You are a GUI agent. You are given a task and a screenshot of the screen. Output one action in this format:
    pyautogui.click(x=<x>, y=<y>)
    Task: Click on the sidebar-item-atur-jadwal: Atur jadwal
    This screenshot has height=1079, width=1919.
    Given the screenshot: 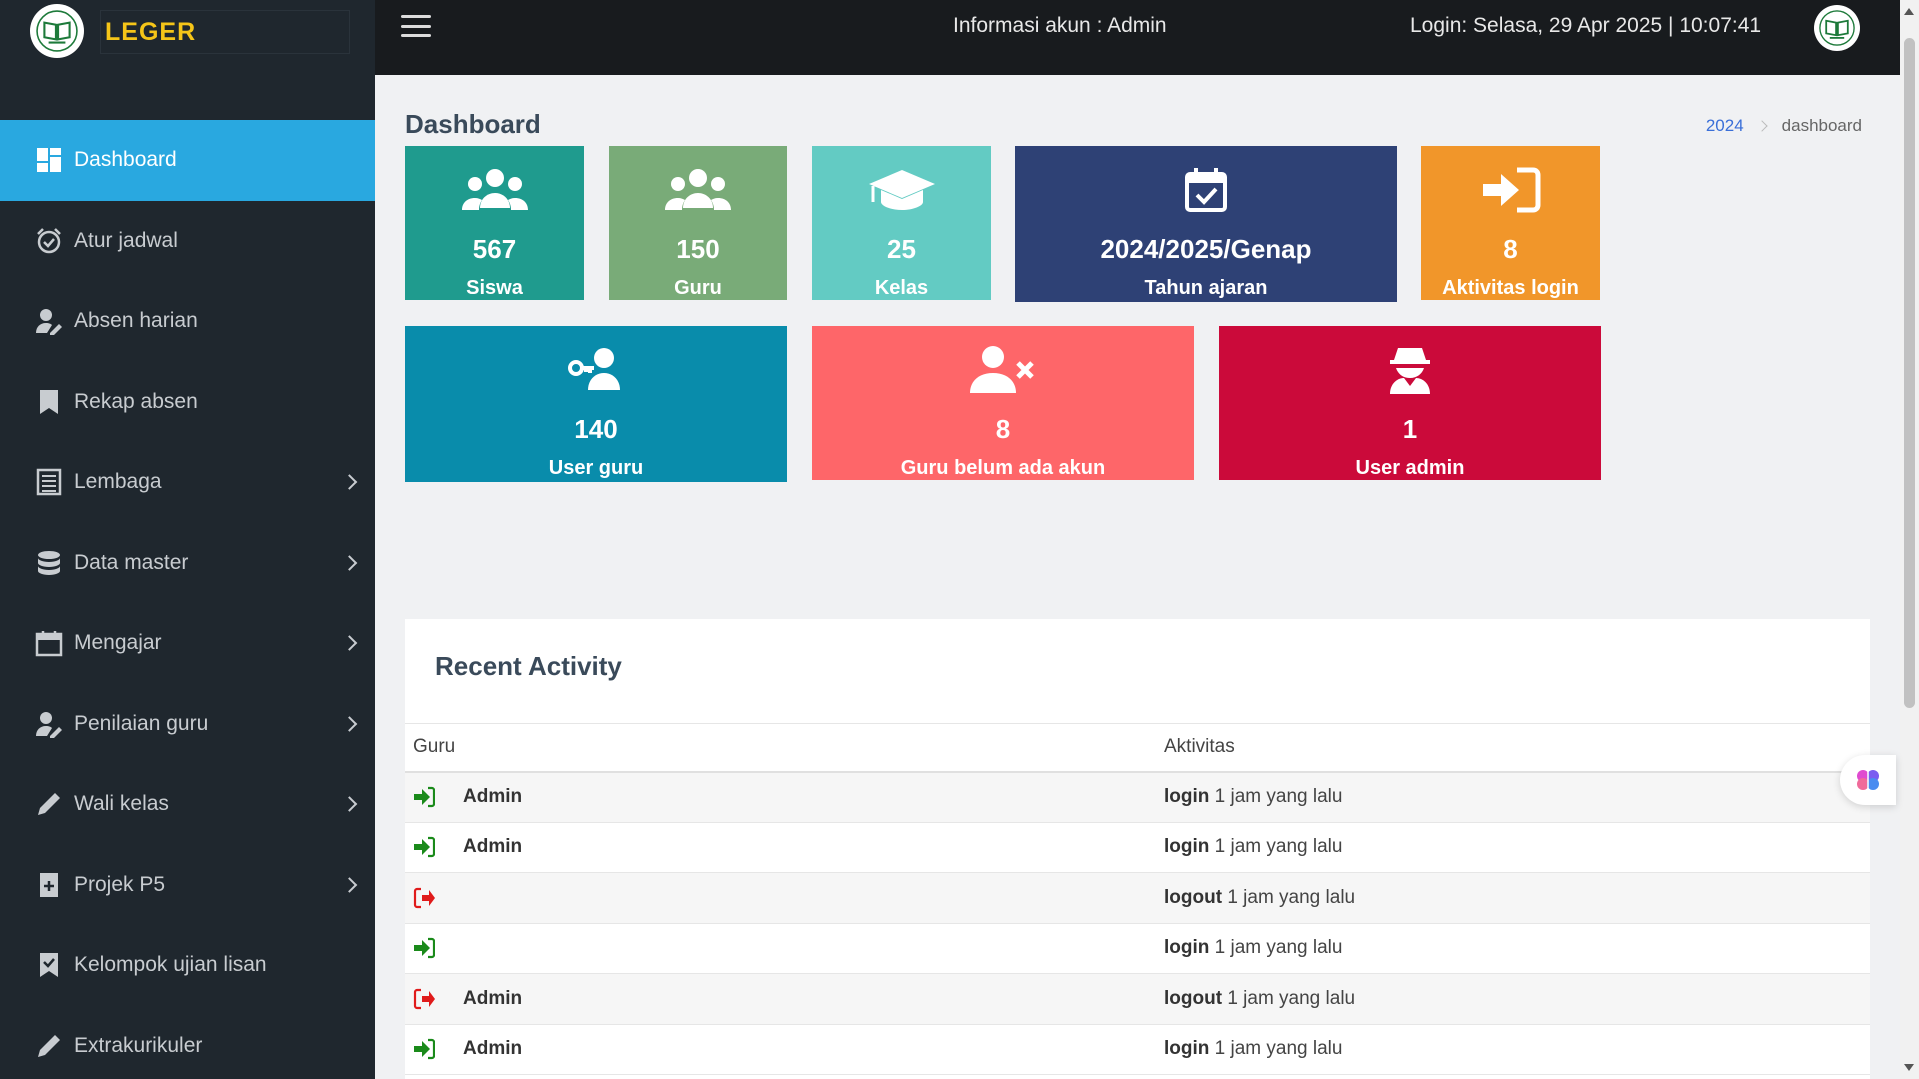 What is the action you would take?
    pyautogui.click(x=187, y=241)
    